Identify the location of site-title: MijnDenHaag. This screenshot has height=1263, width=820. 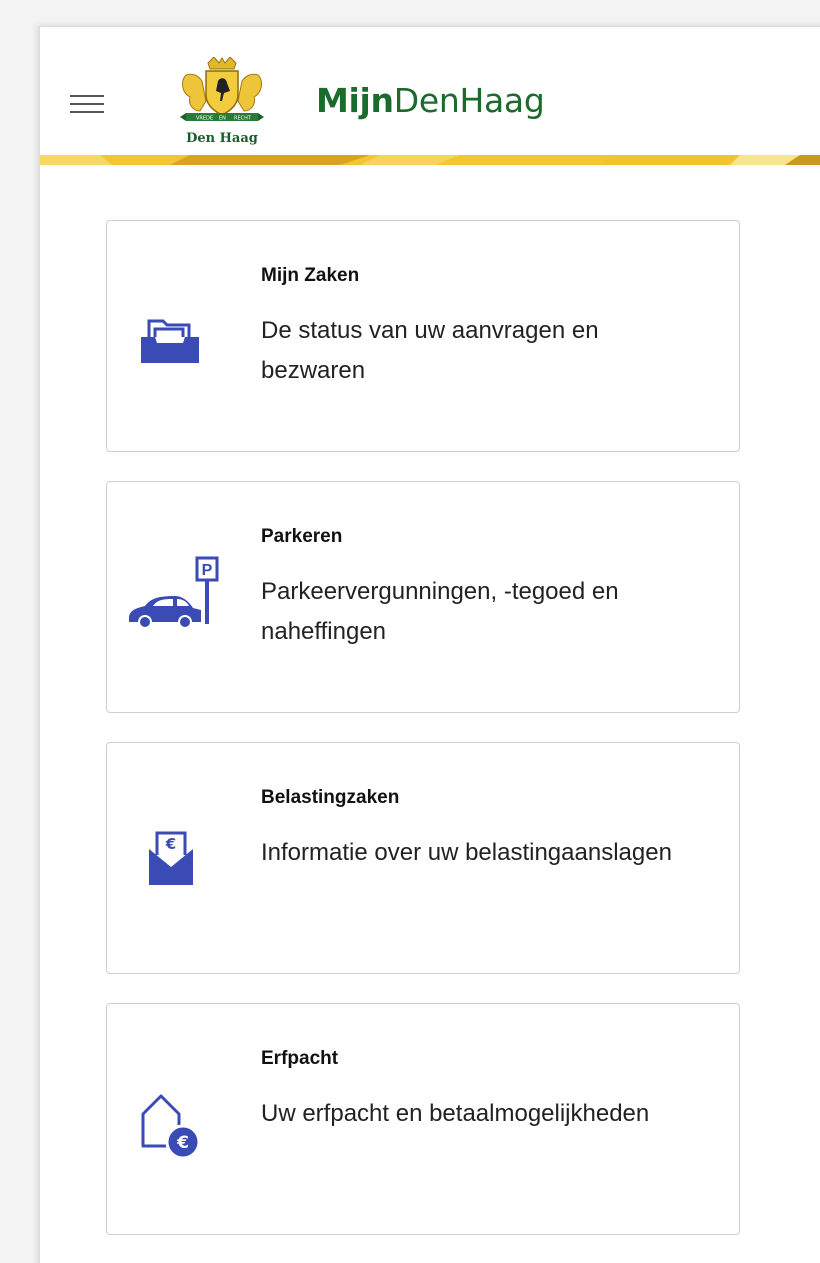
(430, 100).